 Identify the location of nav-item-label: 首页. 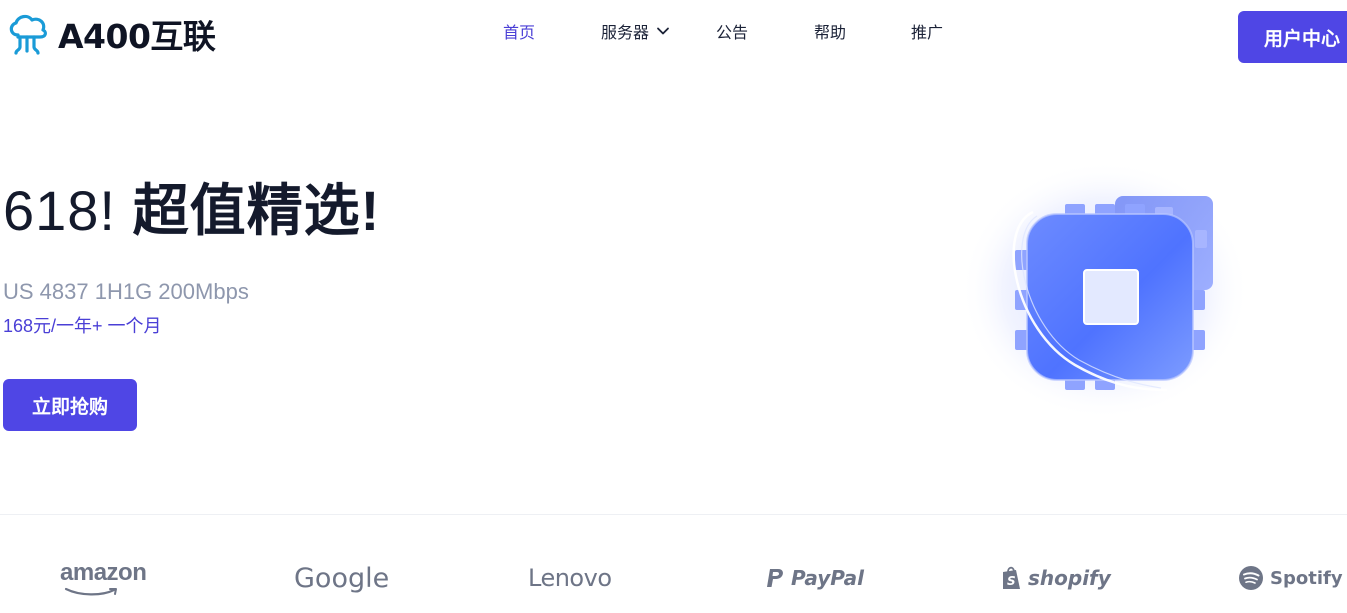
(519, 33).